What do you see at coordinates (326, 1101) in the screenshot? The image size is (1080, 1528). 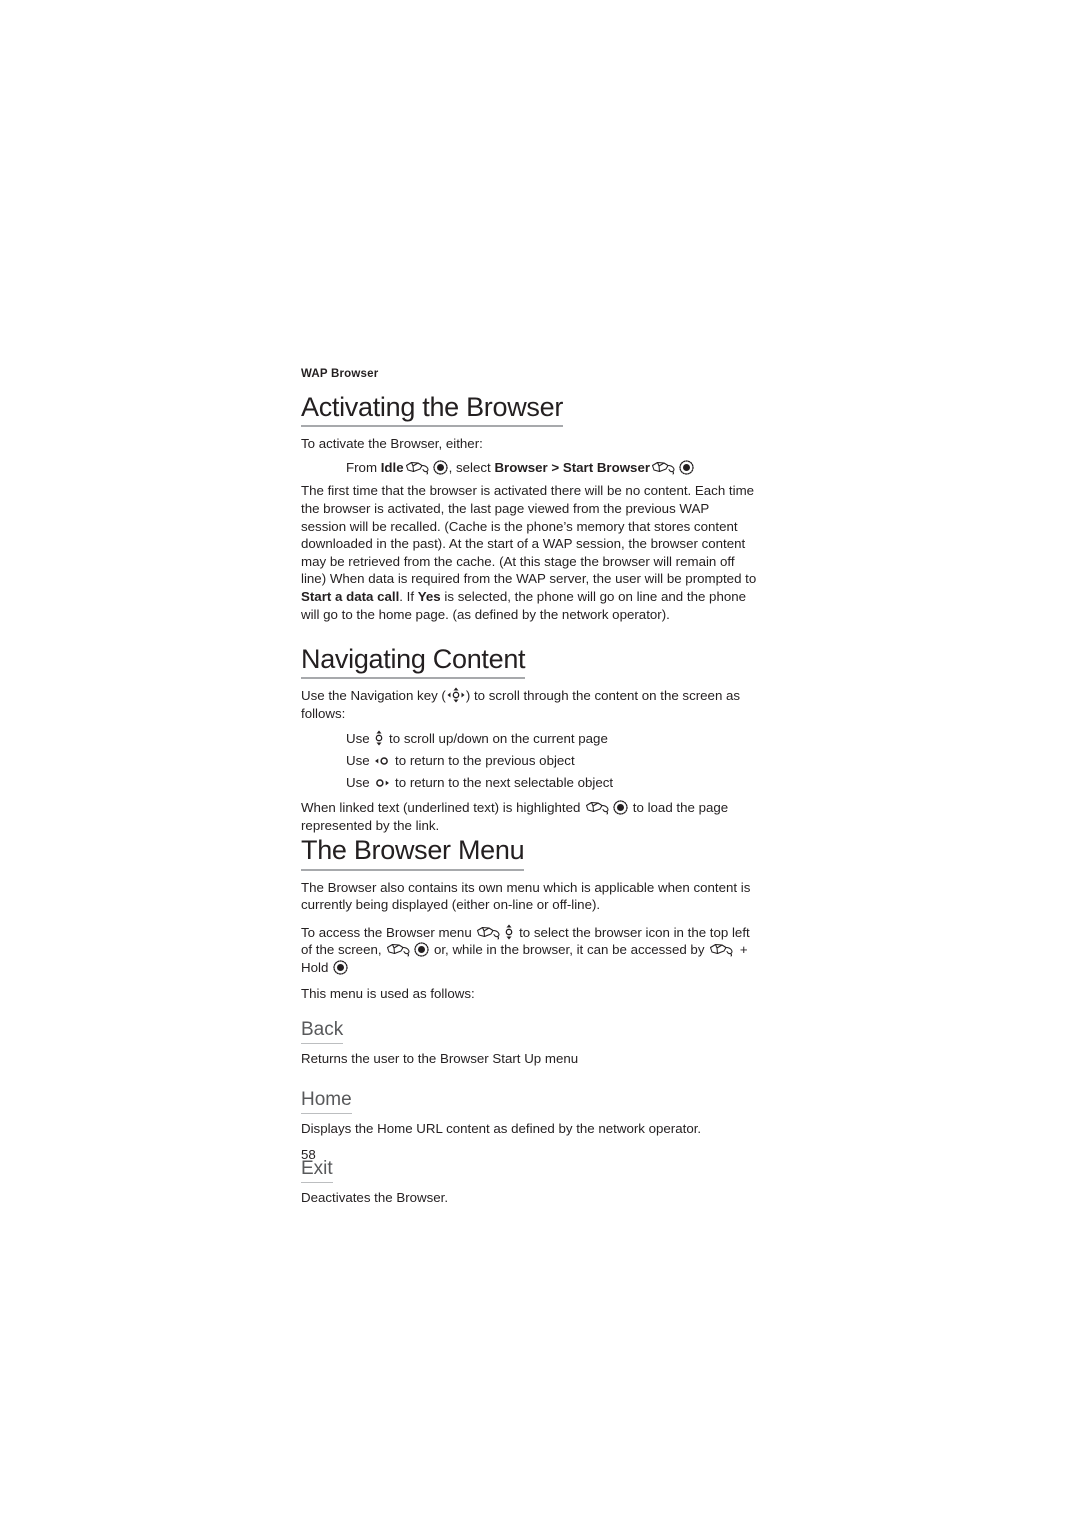 I see `menu-item-title-home: Home` at bounding box center [326, 1101].